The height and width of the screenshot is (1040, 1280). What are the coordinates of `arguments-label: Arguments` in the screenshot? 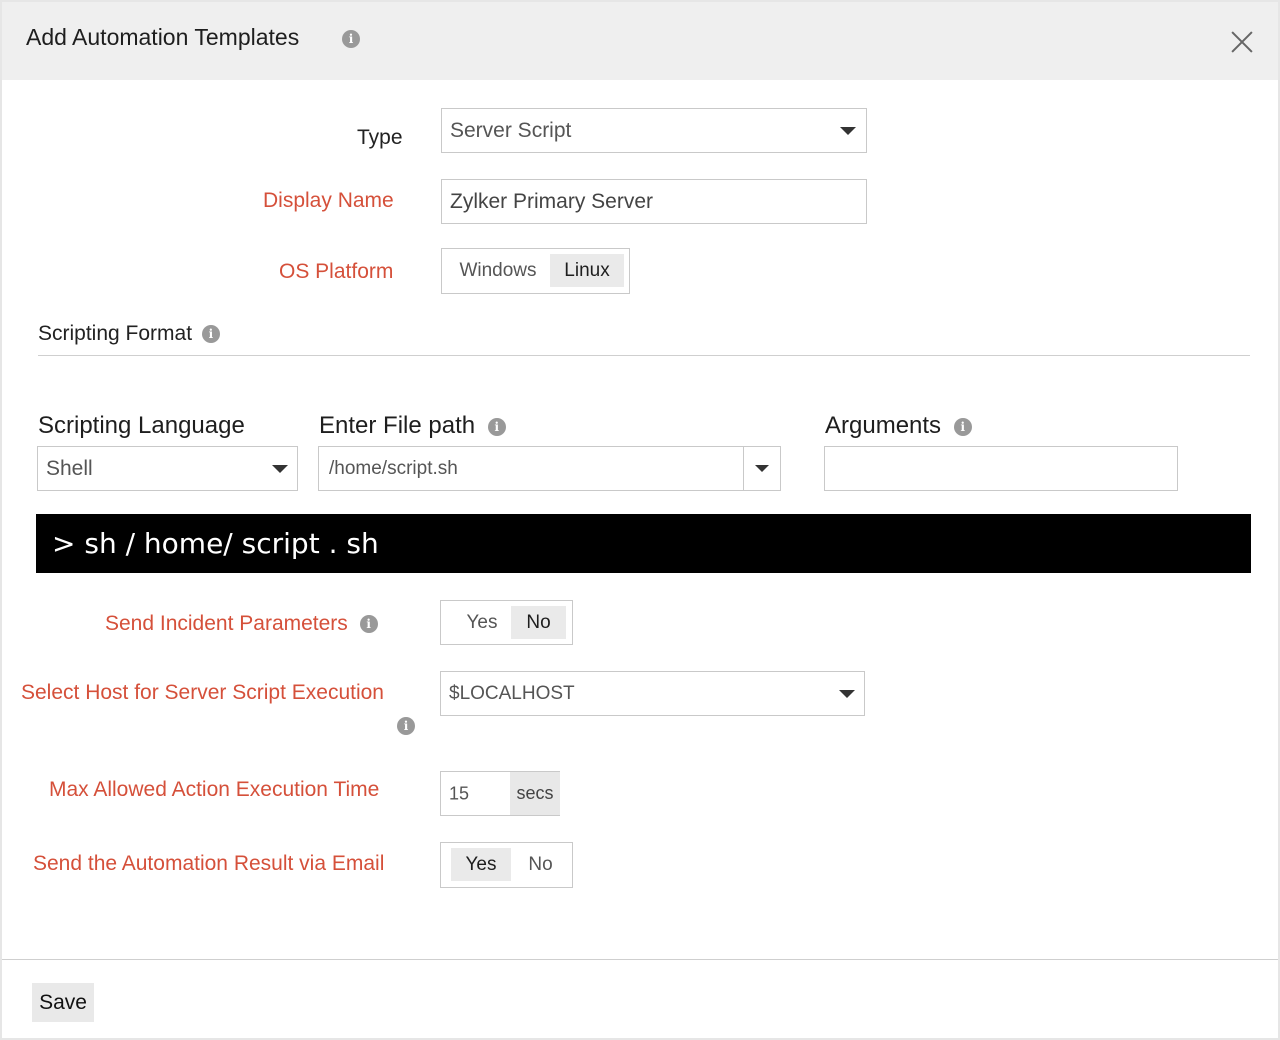 It's located at (883, 425).